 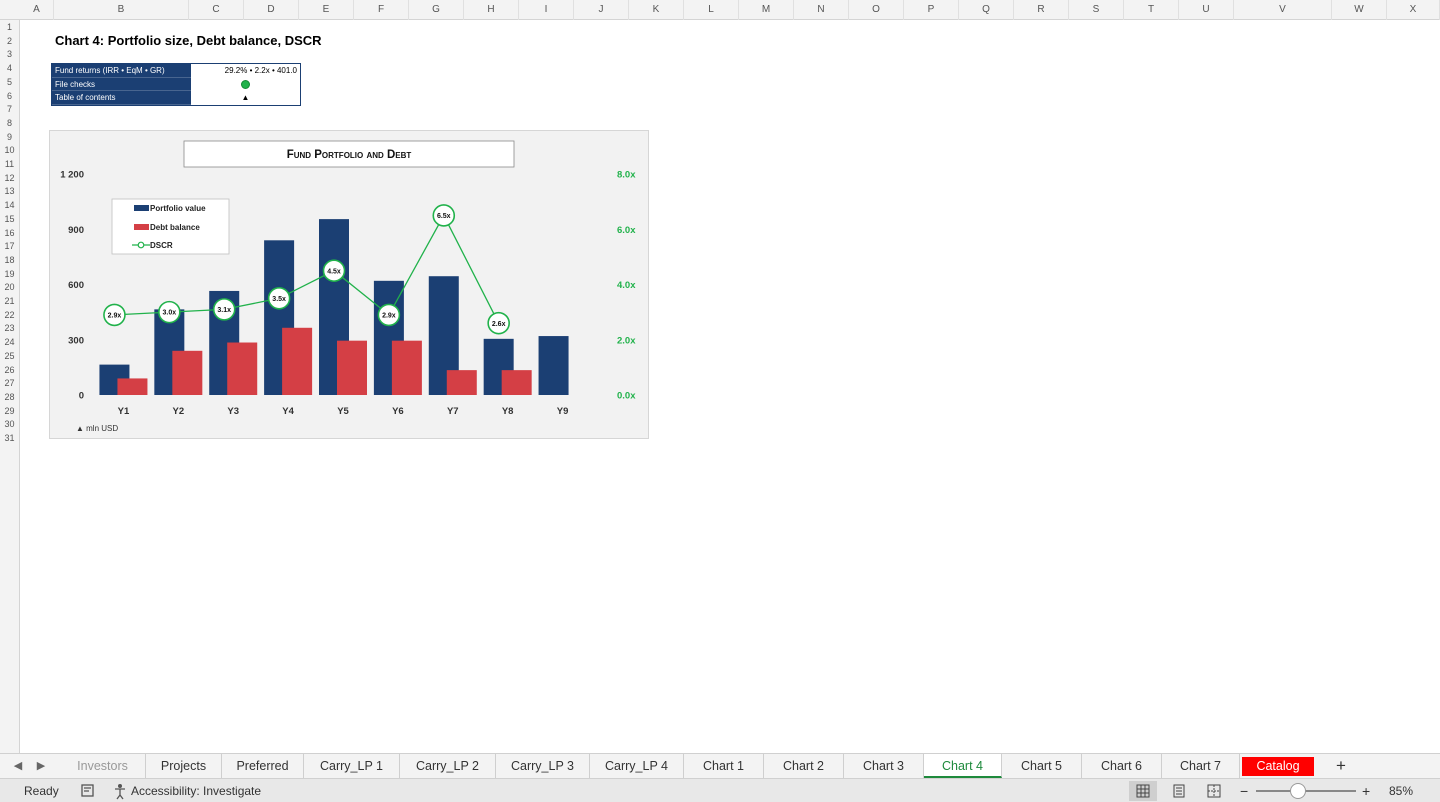 What do you see at coordinates (184, 766) in the screenshot?
I see `sheet-tab: Projects` at bounding box center [184, 766].